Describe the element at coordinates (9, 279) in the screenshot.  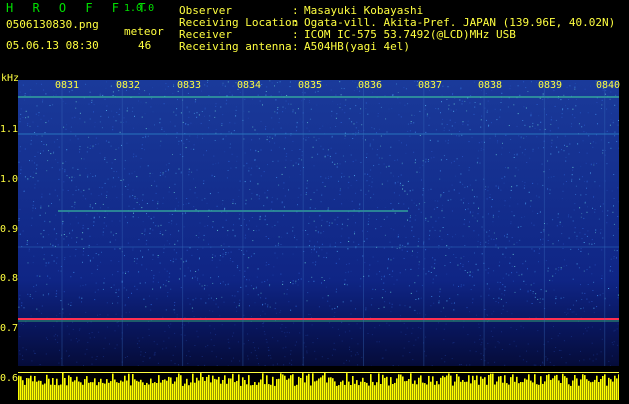
I see `freq-tick-0-8: 0.8` at that location.